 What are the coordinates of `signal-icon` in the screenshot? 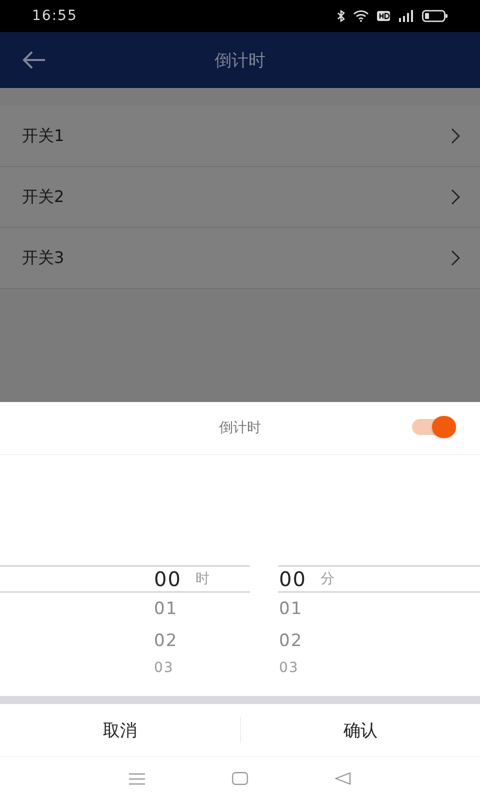 It's located at (406, 16).